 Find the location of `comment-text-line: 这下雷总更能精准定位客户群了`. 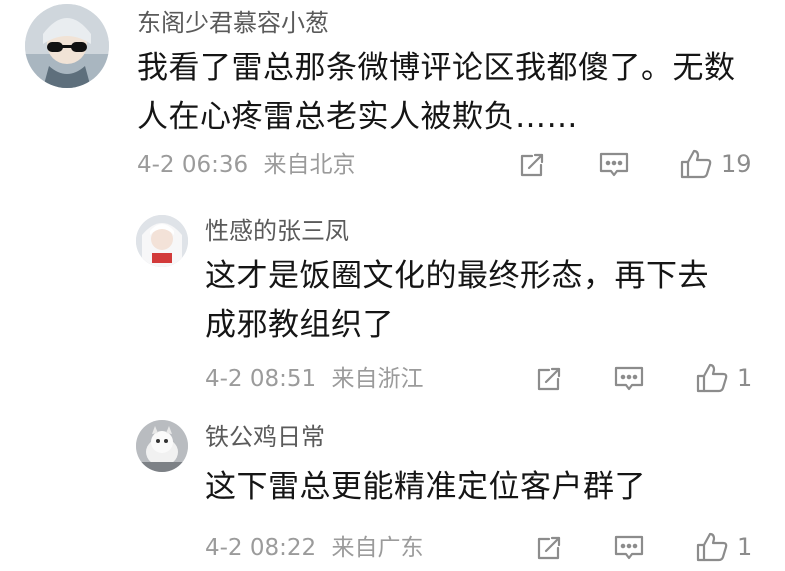

comment-text-line: 这下雷总更能精准定位客户群了 is located at coordinates (425, 487).